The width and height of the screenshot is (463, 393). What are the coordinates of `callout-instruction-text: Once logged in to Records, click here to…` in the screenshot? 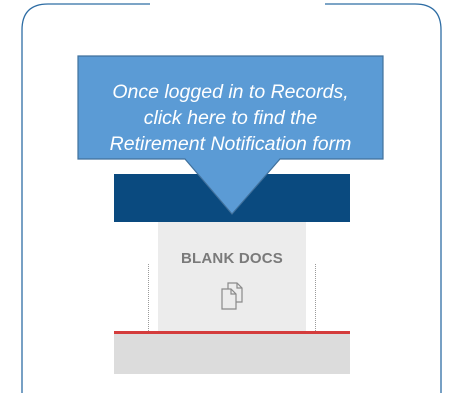 It's located at (230, 117).